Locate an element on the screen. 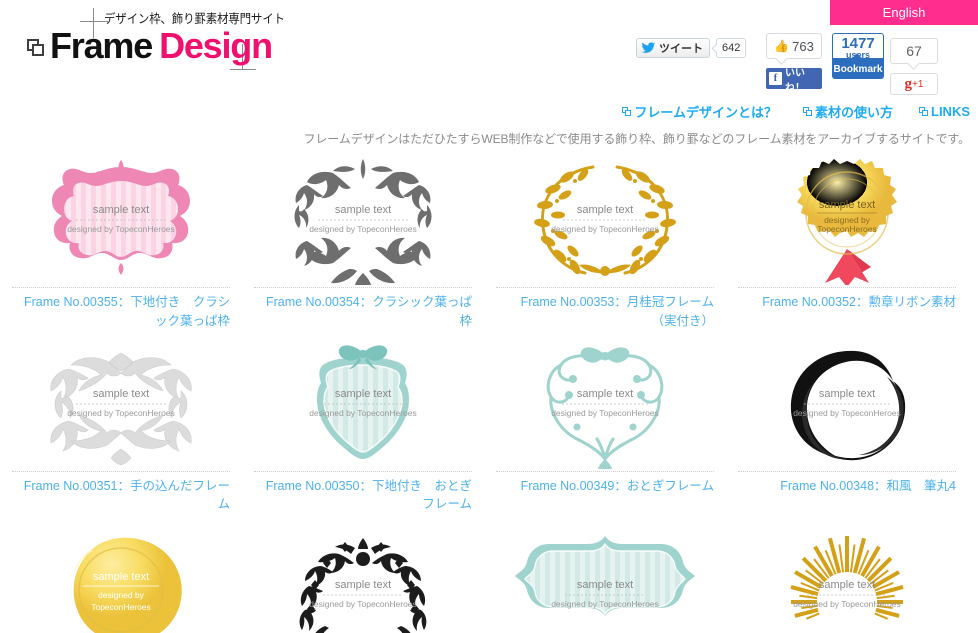 The width and height of the screenshot is (978, 633). frame-caption: Frame No.00349：おとぎフレーム is located at coordinates (605, 483).